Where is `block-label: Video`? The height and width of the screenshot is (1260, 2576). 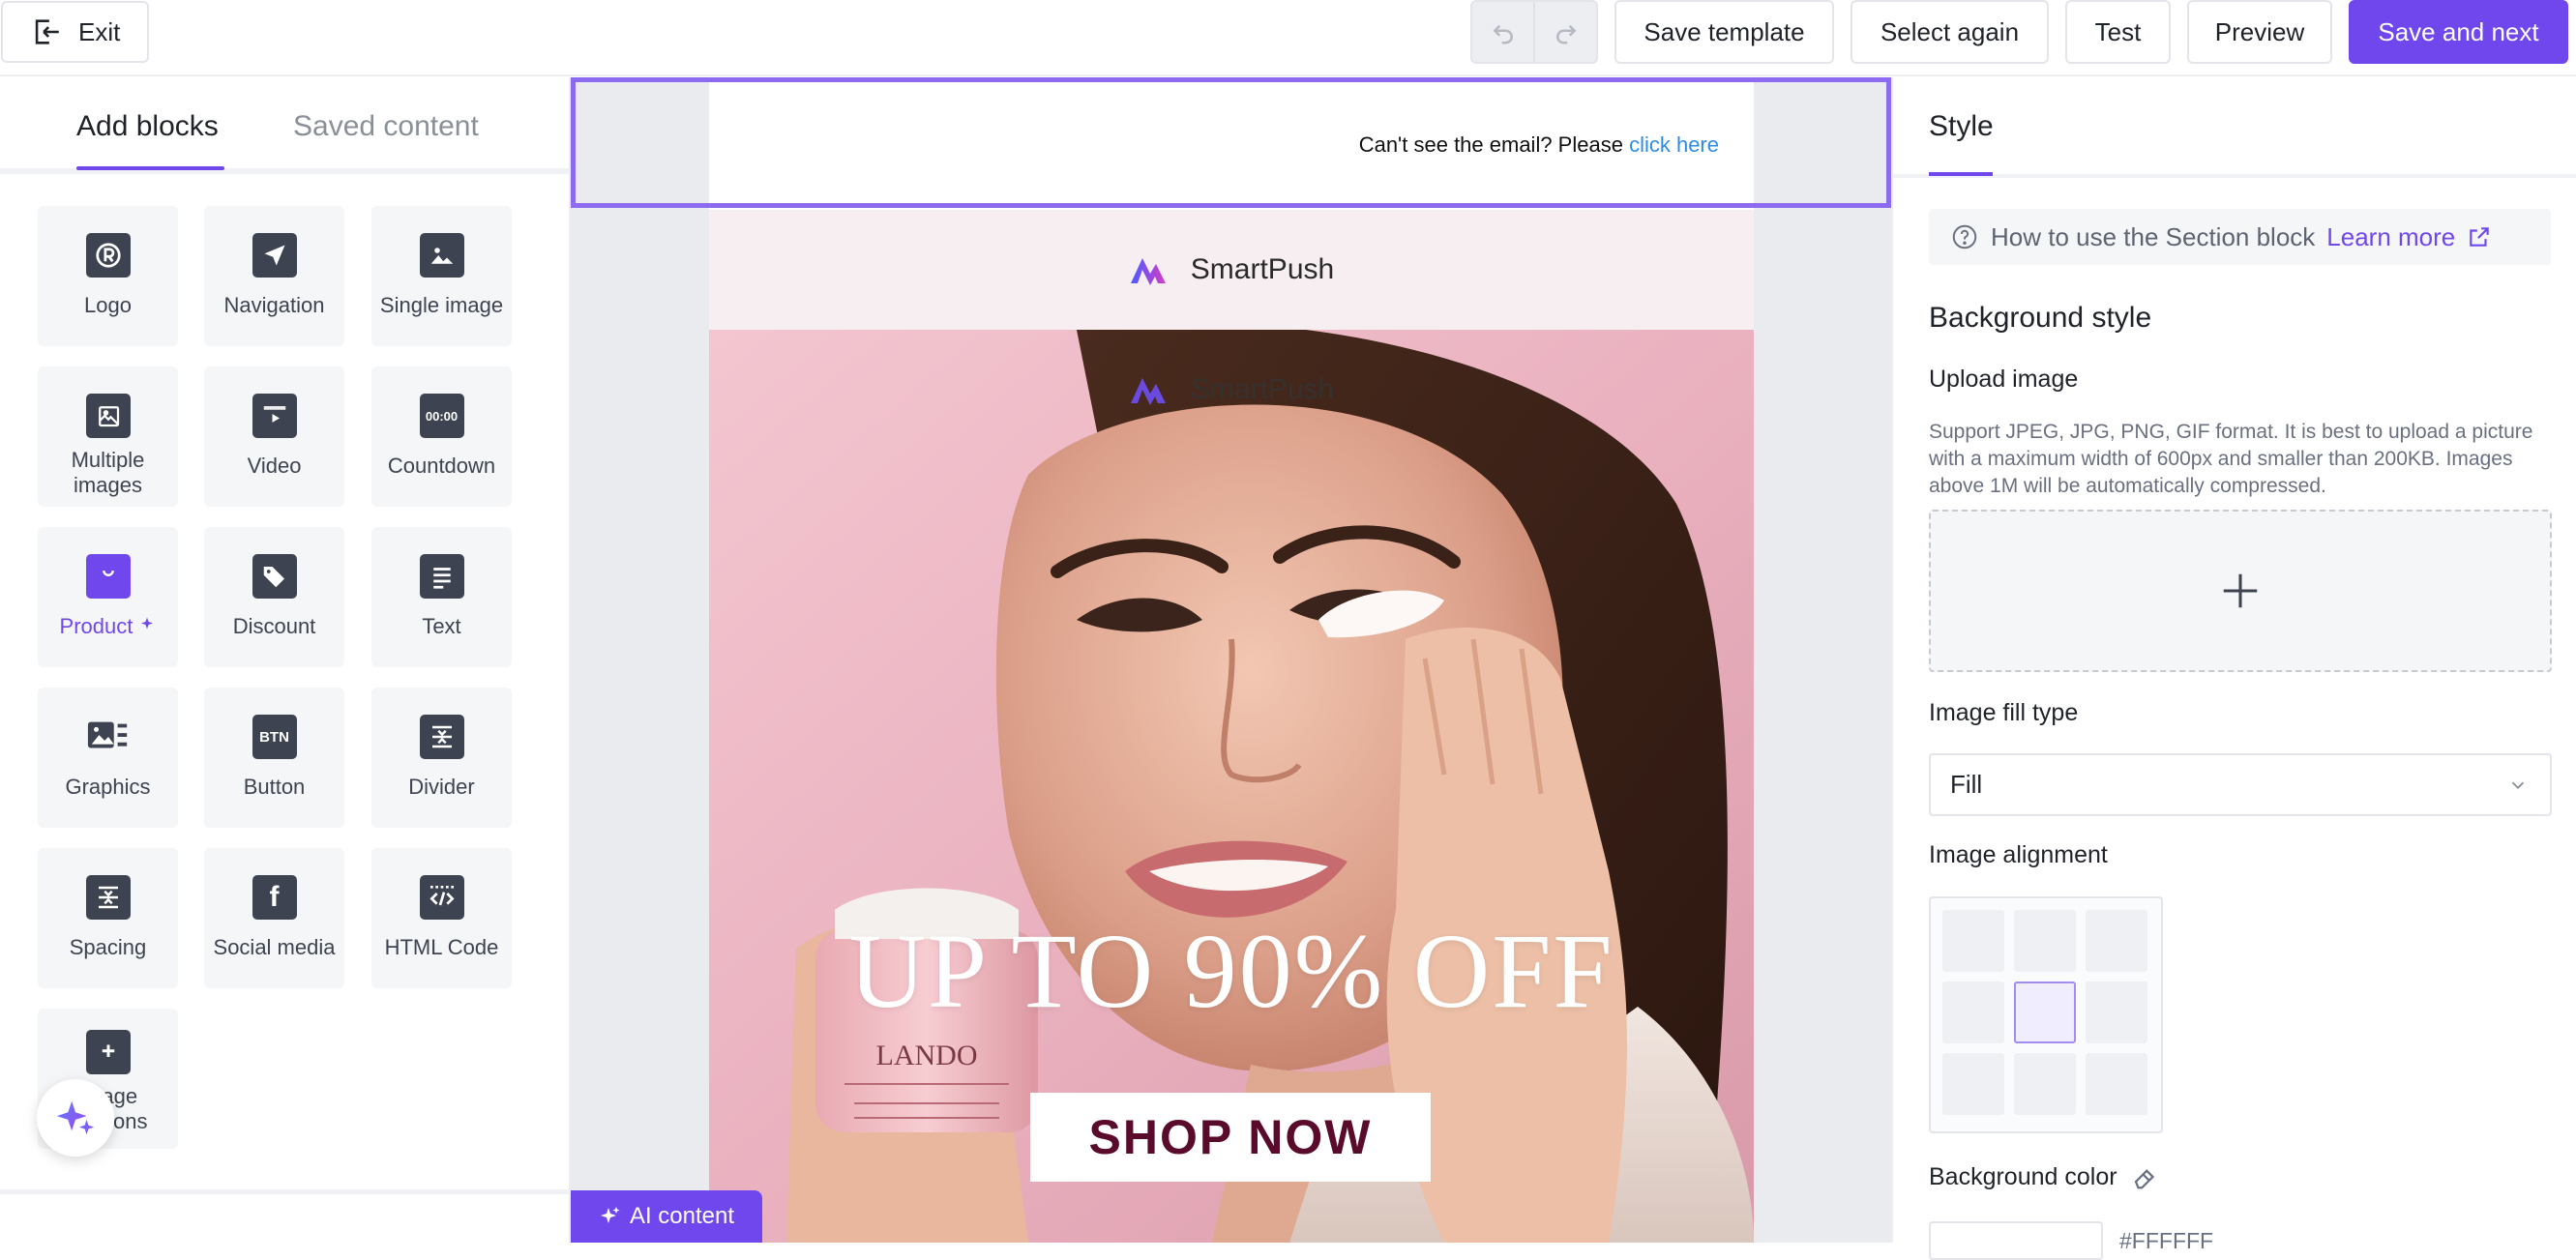
block-label: Video is located at coordinates (275, 466).